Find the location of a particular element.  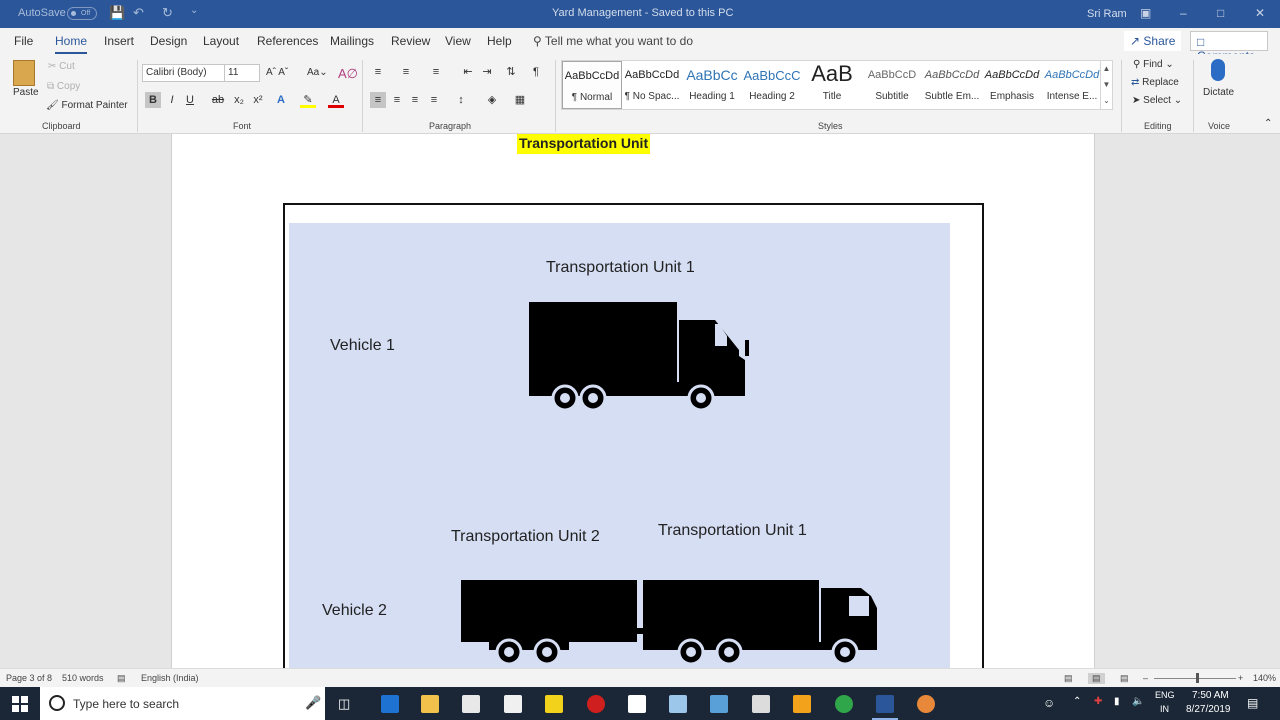

style-normal: AaBbCcDd ¶ Normal is located at coordinates (592, 85).